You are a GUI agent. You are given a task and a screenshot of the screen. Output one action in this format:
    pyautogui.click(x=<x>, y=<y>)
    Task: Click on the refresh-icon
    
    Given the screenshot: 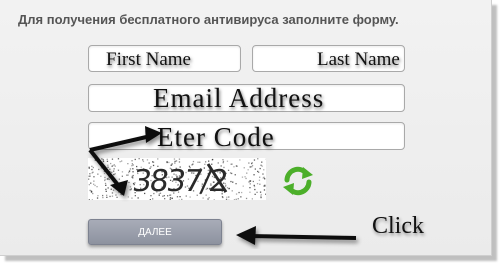 What is the action you would take?
    pyautogui.click(x=298, y=181)
    